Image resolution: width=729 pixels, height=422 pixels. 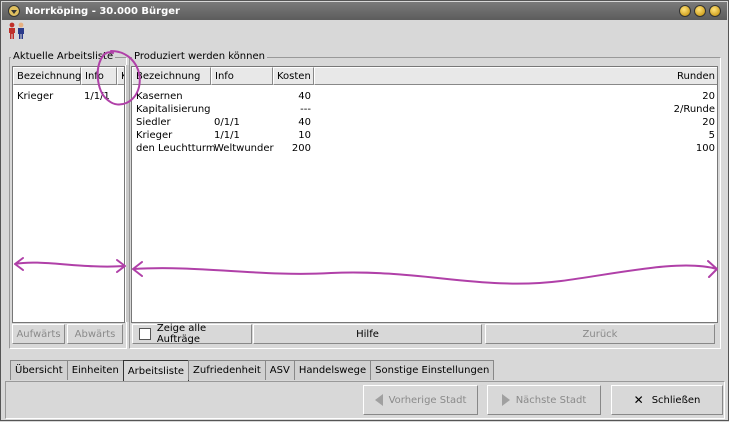 I want to click on table-row: Kapitalisierung --- 2/Runde, so click(x=424, y=109).